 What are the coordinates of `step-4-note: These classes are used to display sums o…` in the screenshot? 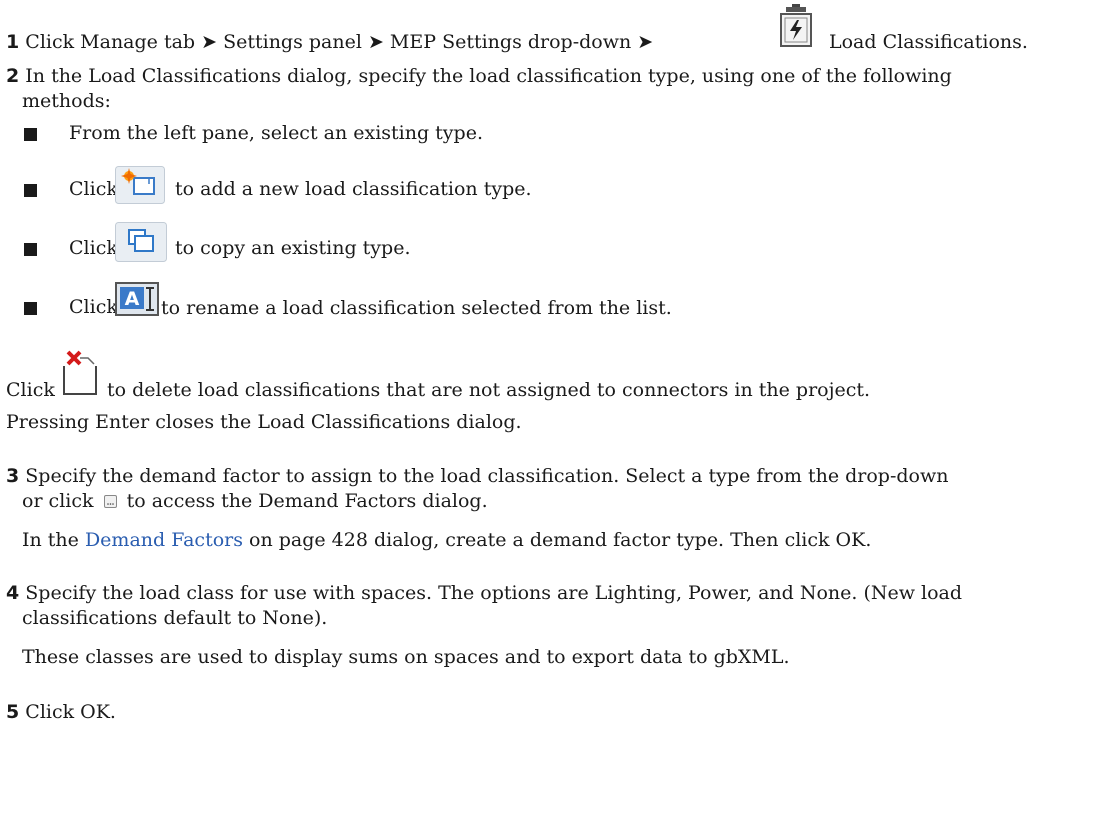 It's located at (406, 657).